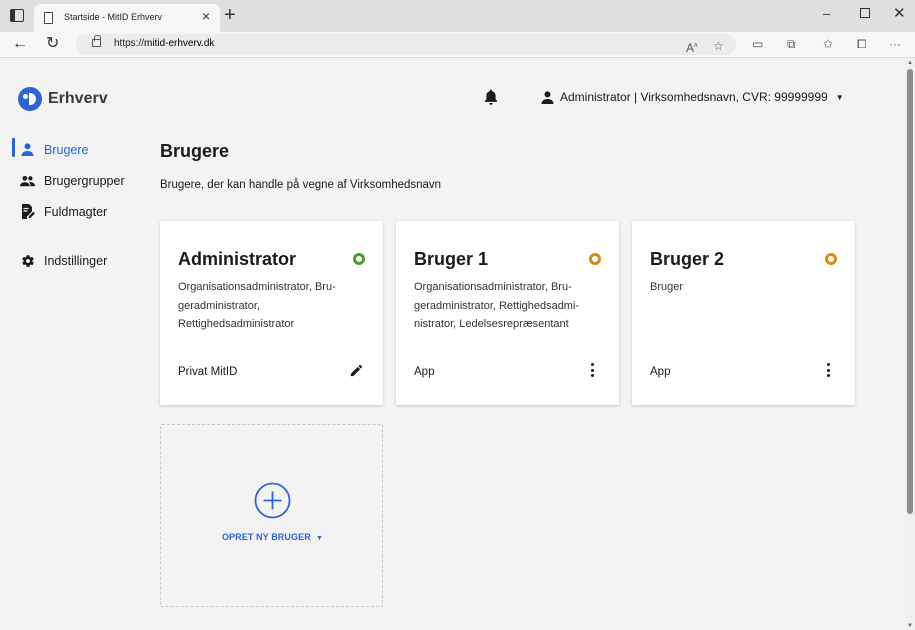  Describe the element at coordinates (84, 180) in the screenshot. I see `sidebar-item-label: Brugergrupper` at that location.